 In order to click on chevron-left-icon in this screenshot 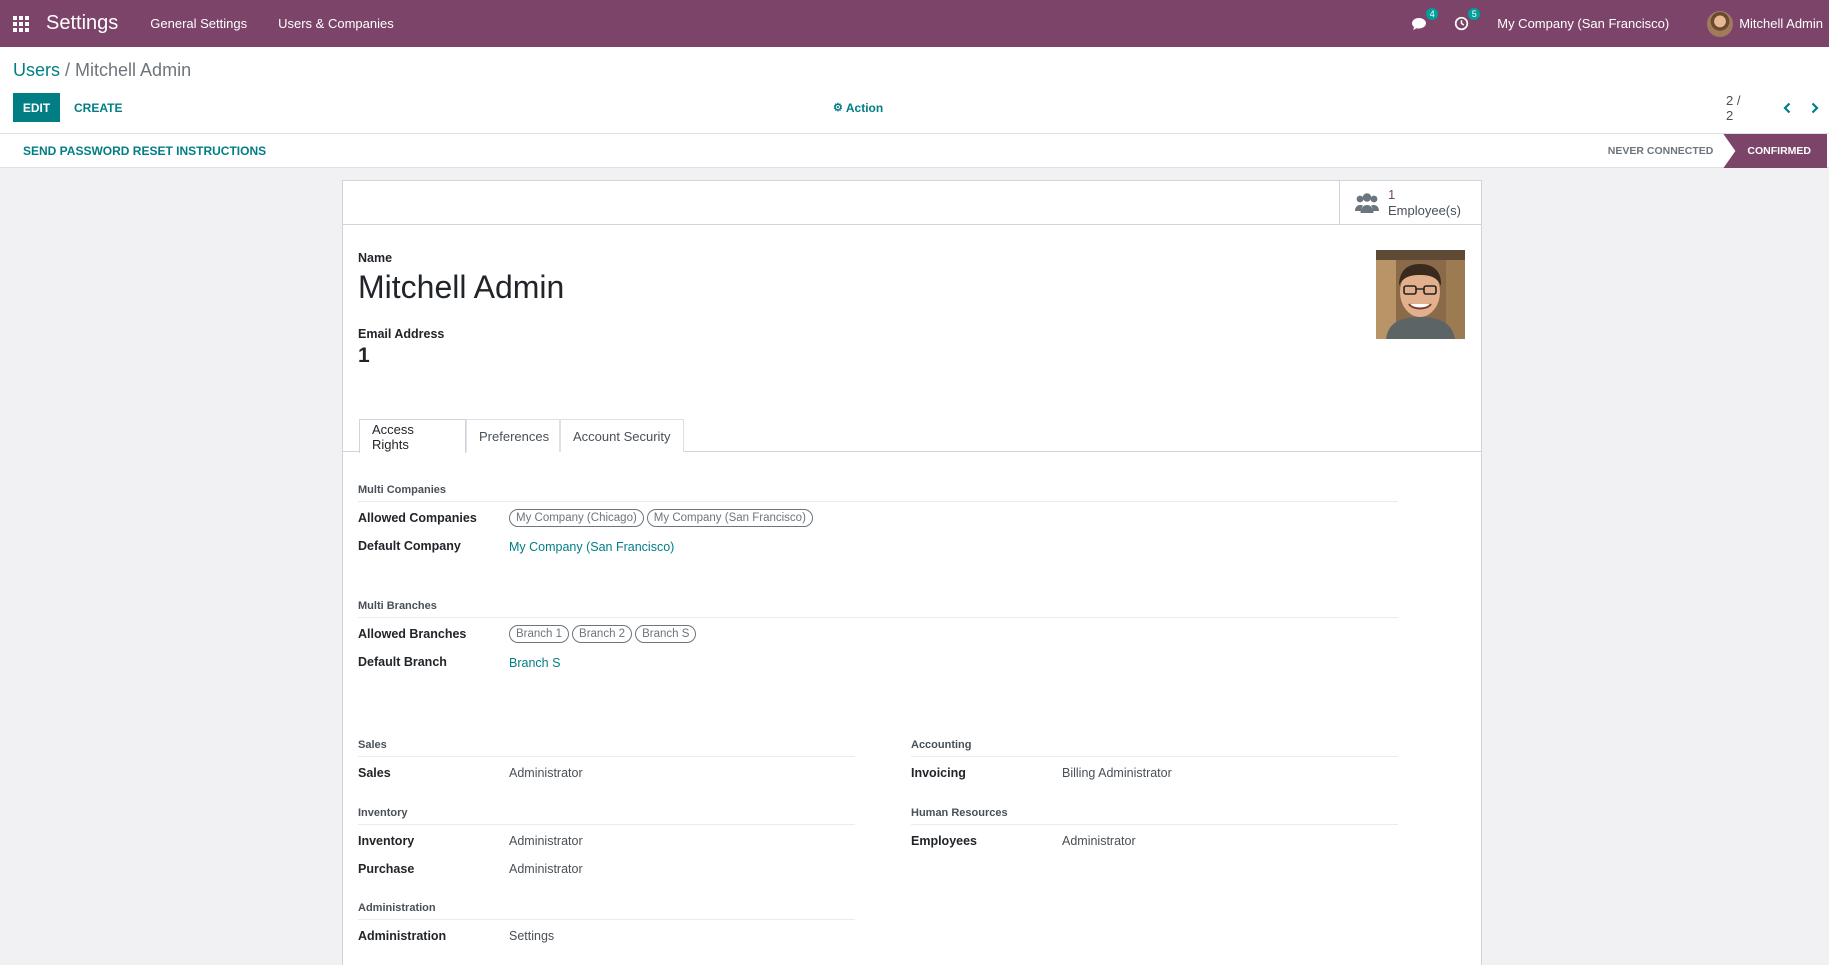, I will do `click(1787, 107)`.